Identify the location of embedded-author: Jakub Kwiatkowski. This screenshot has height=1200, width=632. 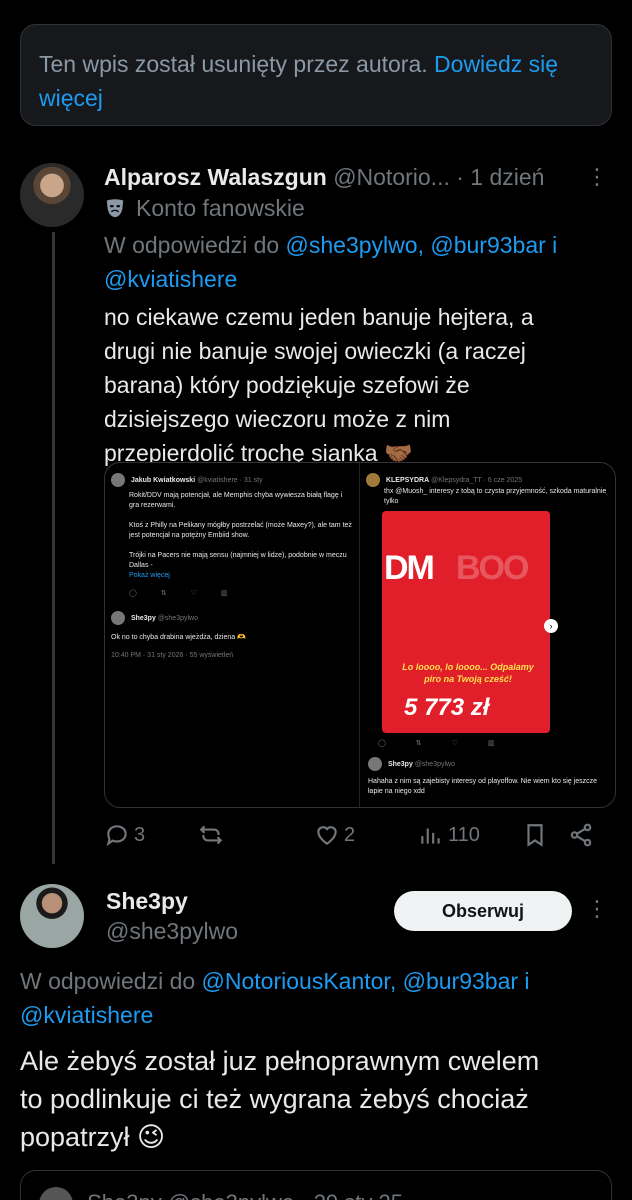
(163, 480).